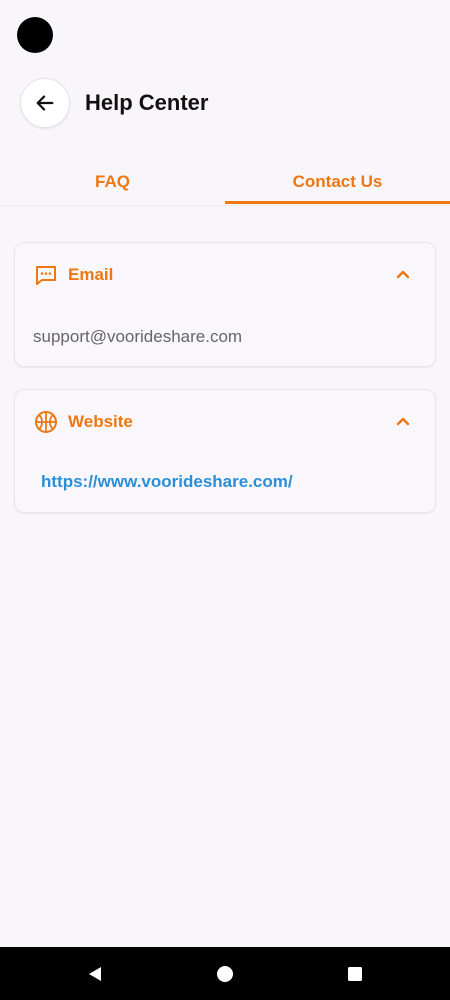 This screenshot has height=1000, width=450. Describe the element at coordinates (147, 102) in the screenshot. I see `page-title: Help Center` at that location.